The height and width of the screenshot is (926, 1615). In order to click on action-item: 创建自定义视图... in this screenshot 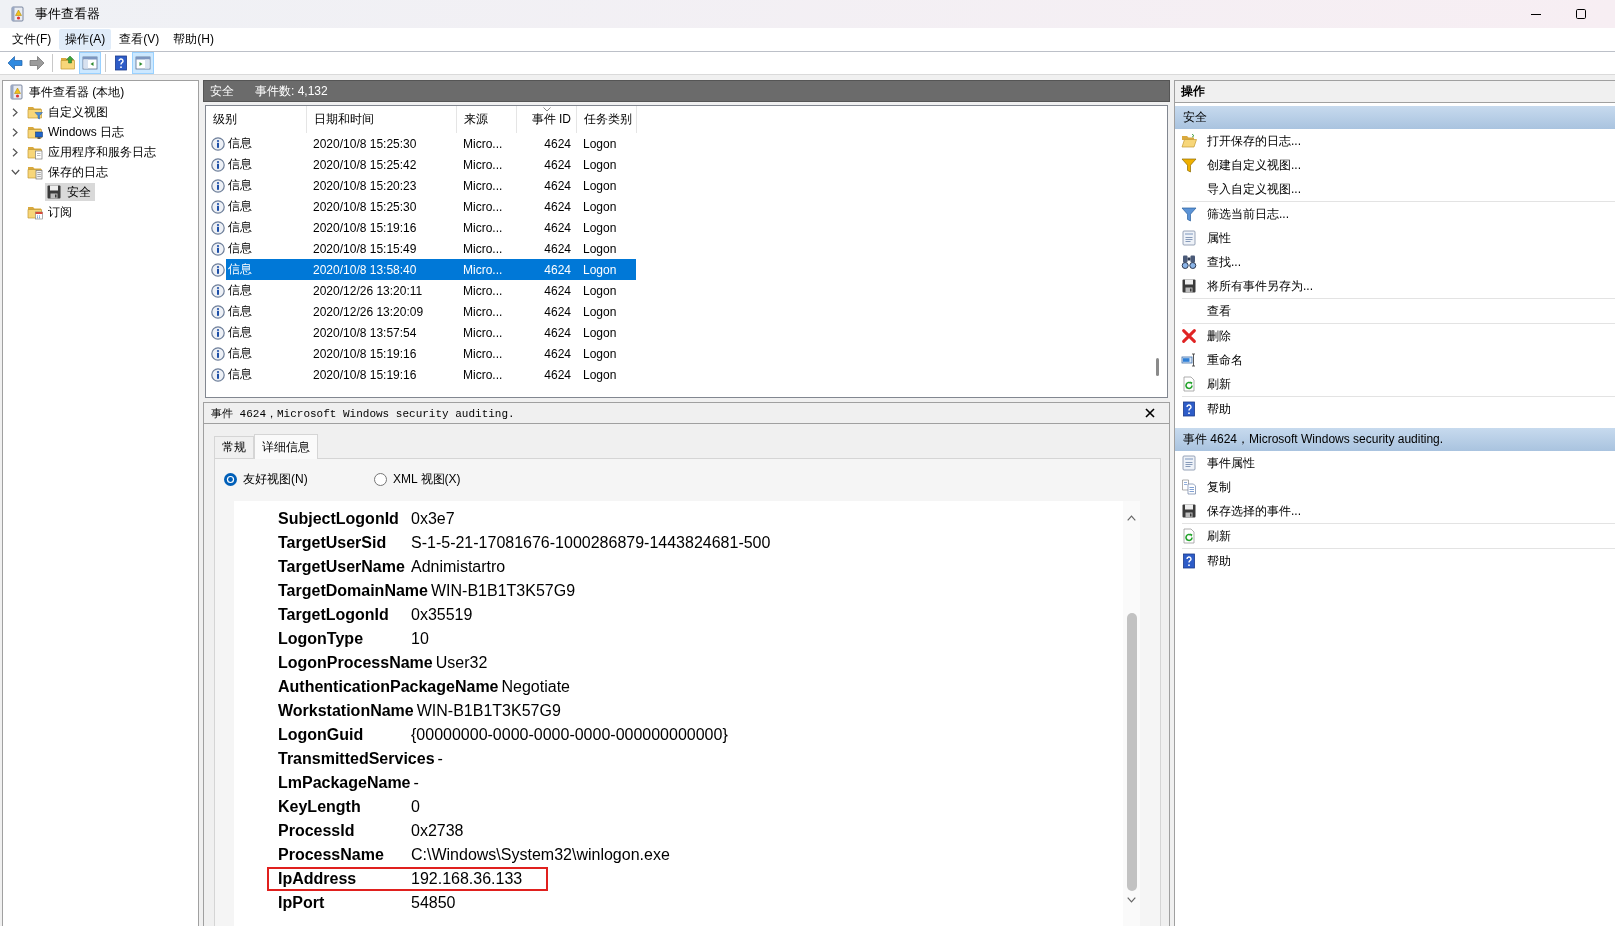, I will do `click(1395, 165)`.